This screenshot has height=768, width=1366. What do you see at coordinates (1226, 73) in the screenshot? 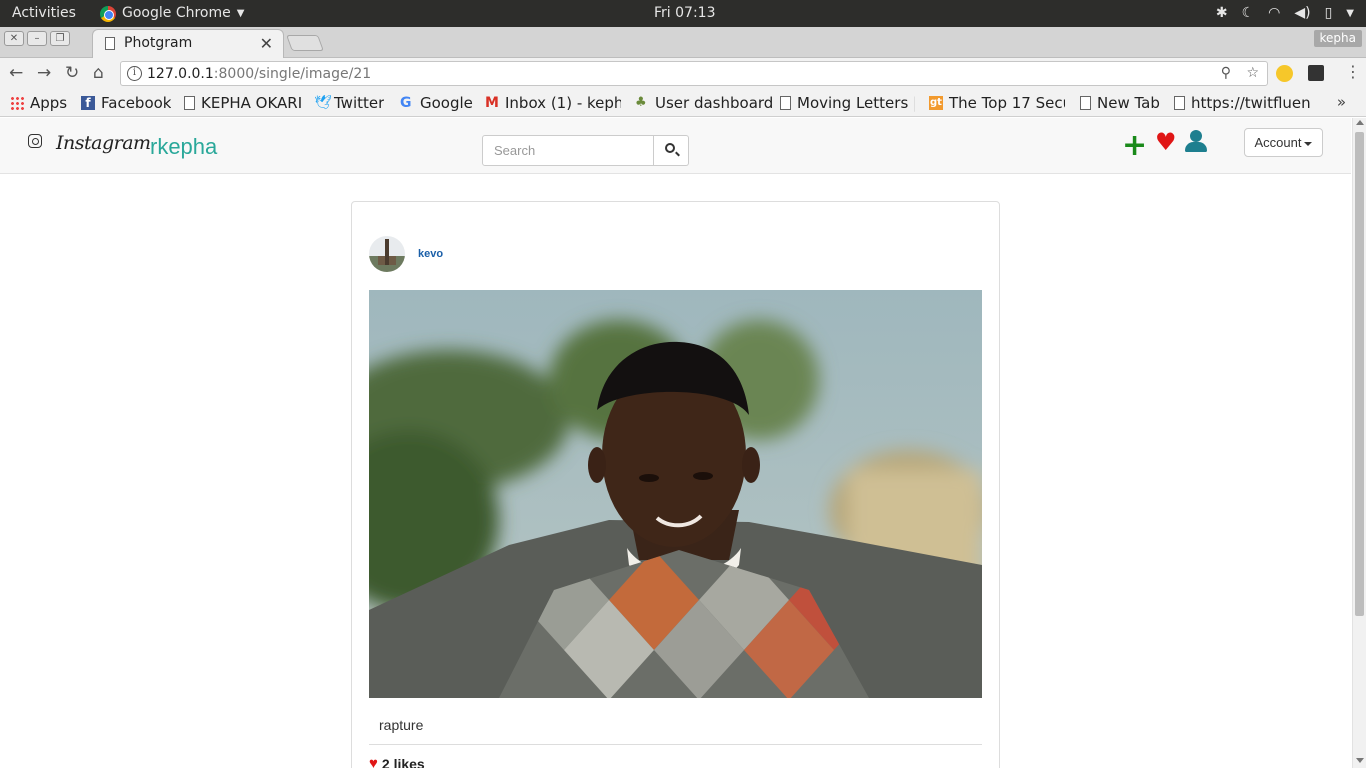
I see `zoom-magnifier-icon: ⚲` at bounding box center [1226, 73].